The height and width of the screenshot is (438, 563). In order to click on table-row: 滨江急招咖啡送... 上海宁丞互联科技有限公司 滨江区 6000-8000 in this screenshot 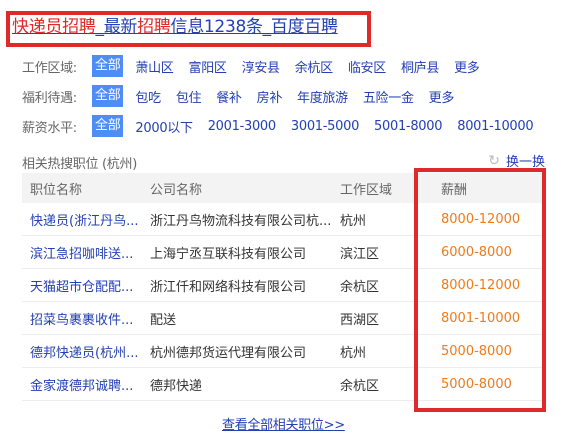, I will do `click(284, 252)`.